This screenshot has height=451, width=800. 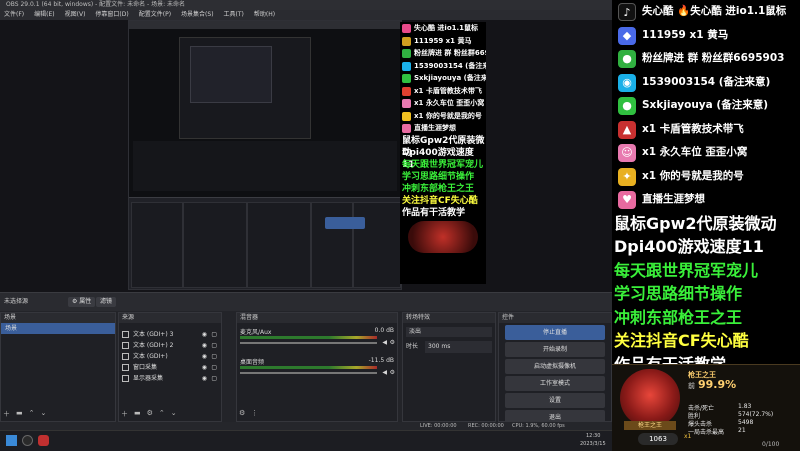 What do you see at coordinates (82, 302) in the screenshot?
I see `properties-button: ⚙ 属性` at bounding box center [82, 302].